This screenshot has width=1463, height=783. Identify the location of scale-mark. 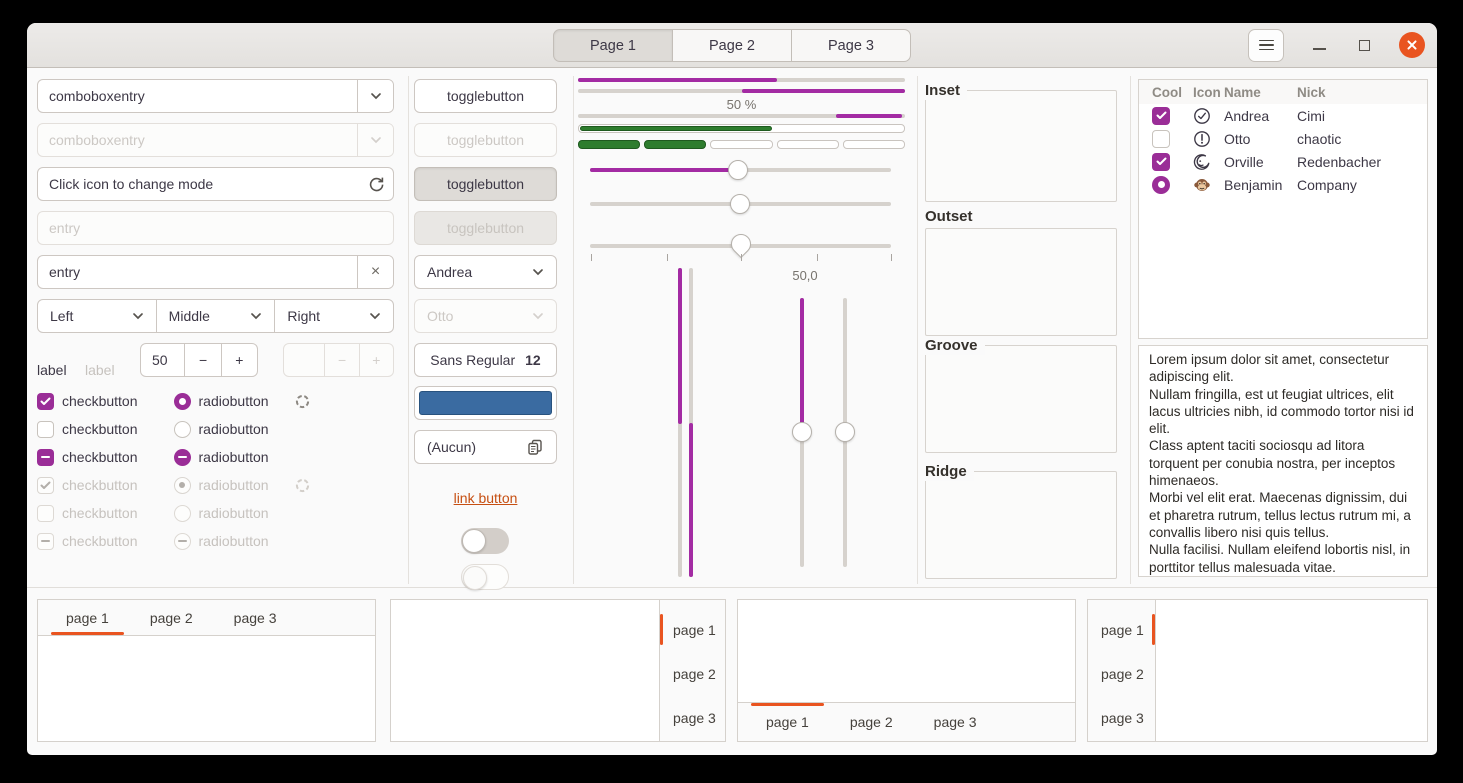
(667, 257).